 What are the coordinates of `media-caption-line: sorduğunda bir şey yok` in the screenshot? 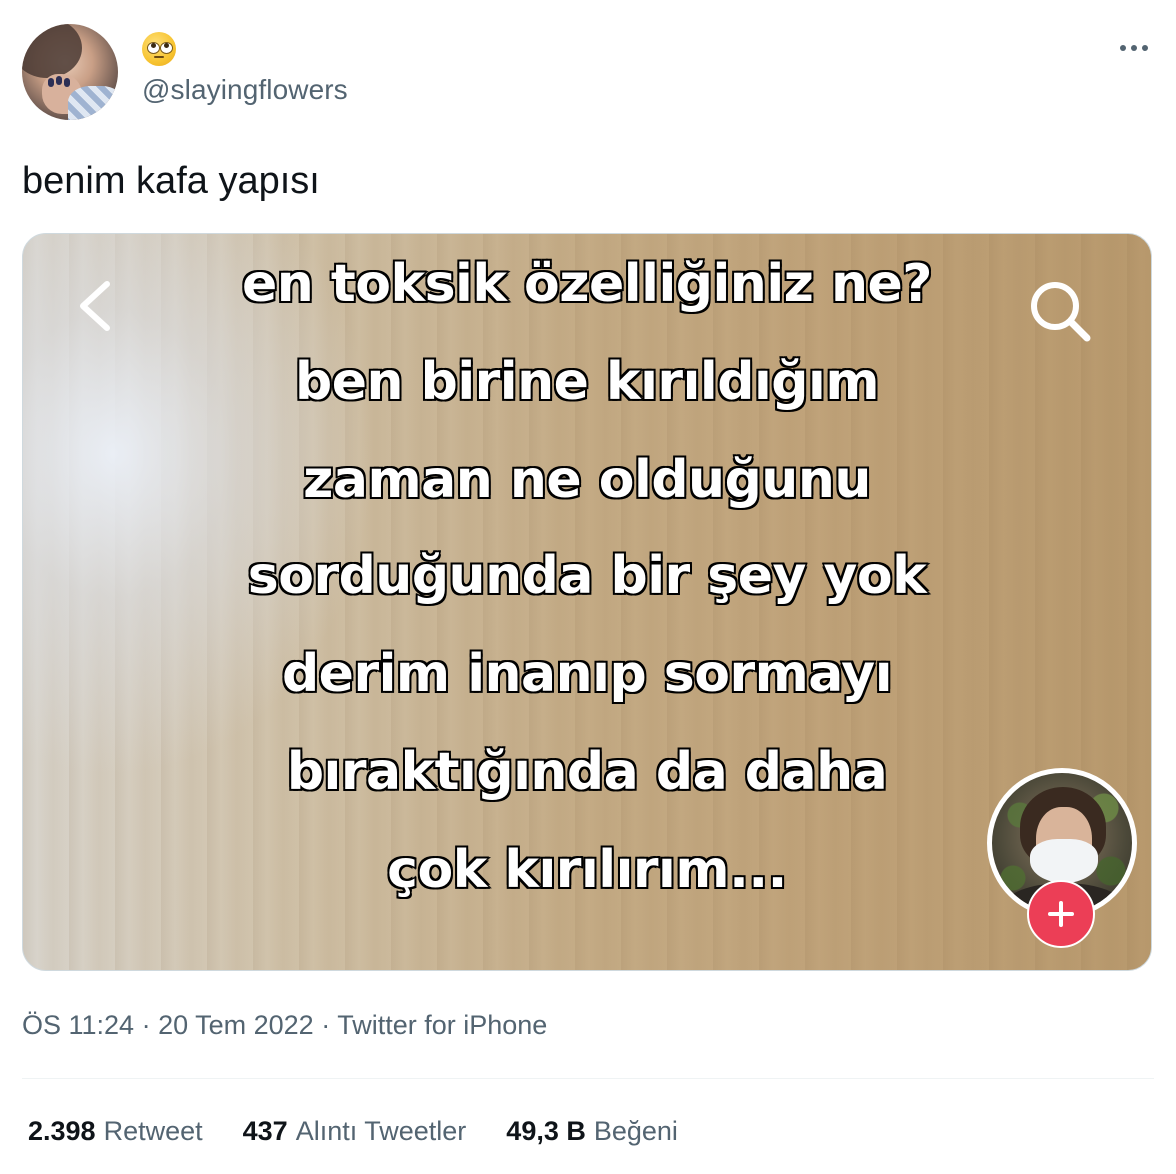 It's located at (587, 576).